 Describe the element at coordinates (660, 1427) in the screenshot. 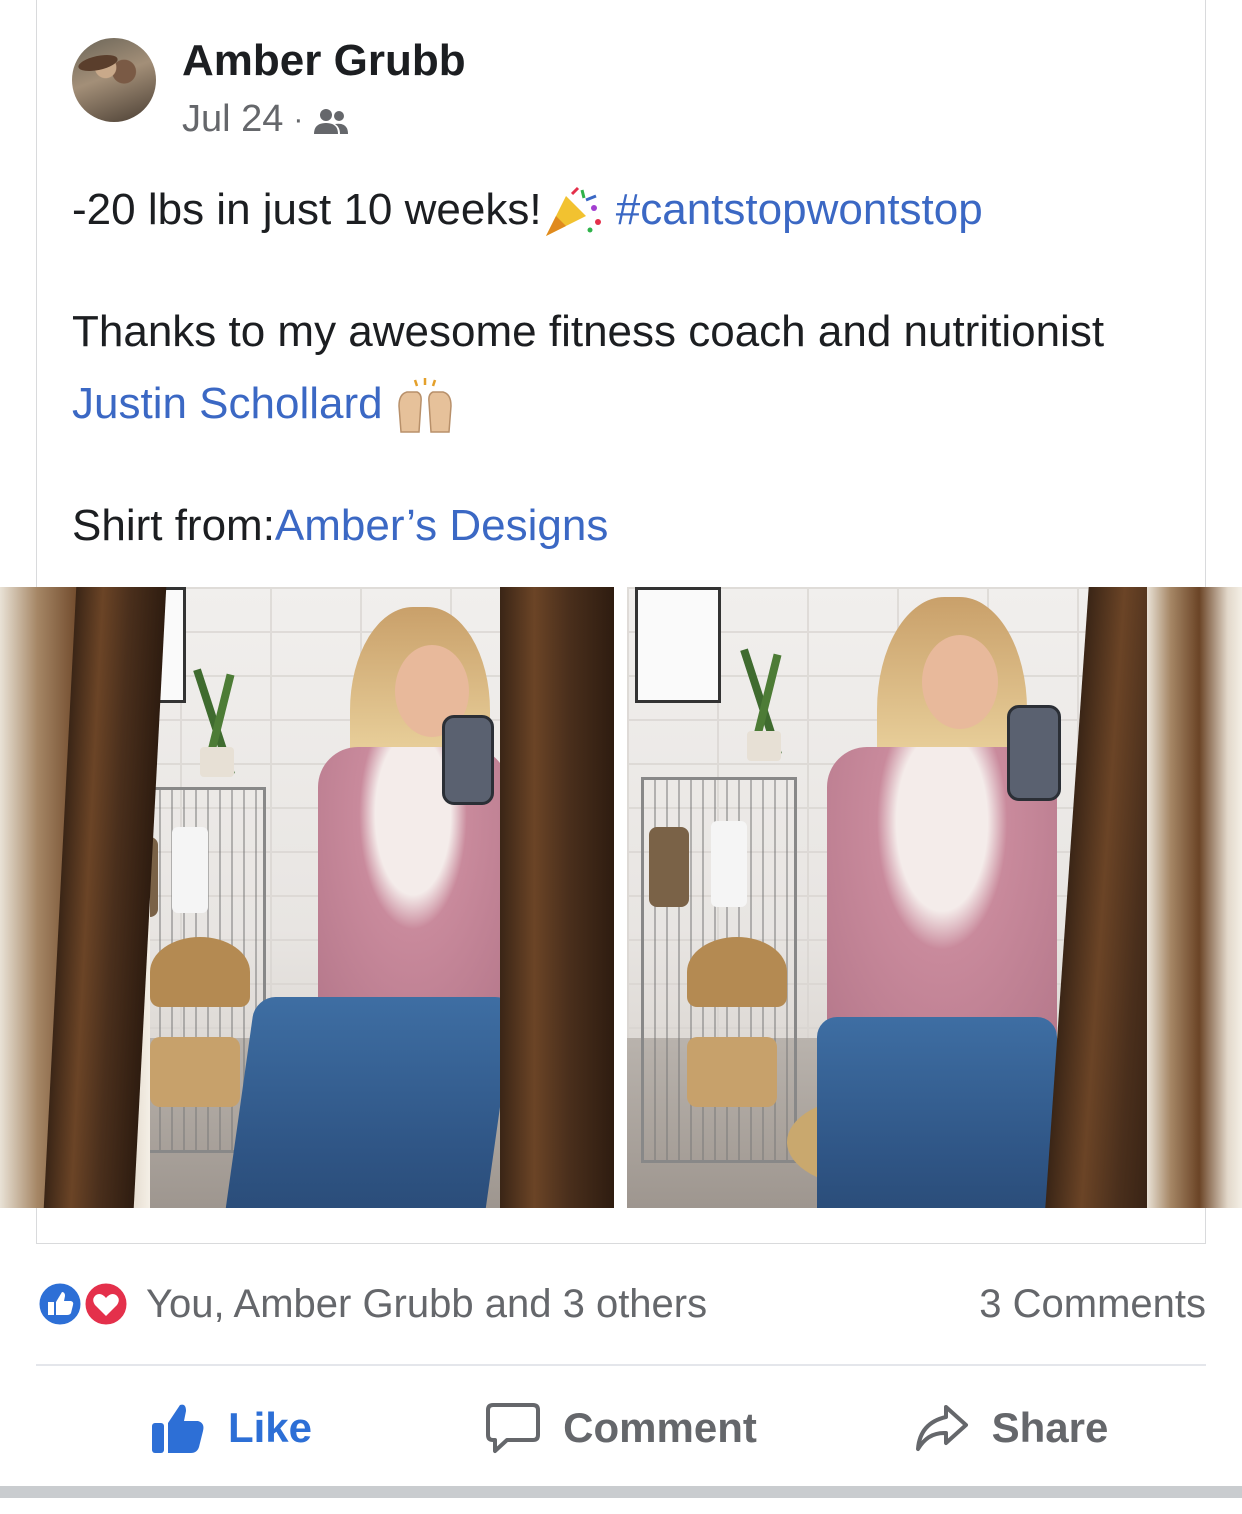

I see `comment-label: Comment` at that location.